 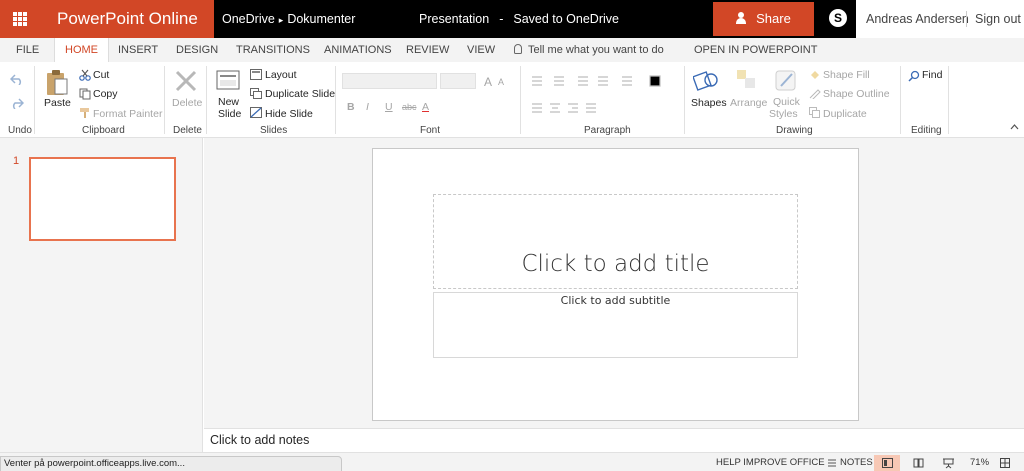 What do you see at coordinates (228, 80) in the screenshot?
I see `new-slide-icon` at bounding box center [228, 80].